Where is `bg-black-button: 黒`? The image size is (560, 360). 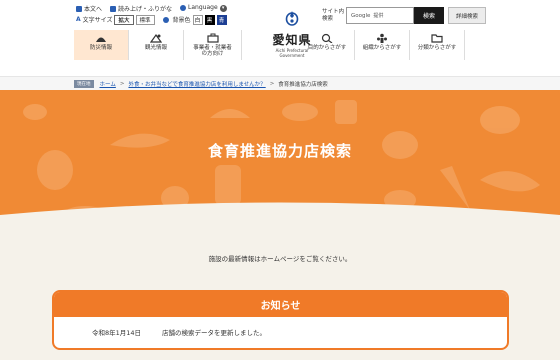
bg-black-button: 黒 is located at coordinates (209, 19).